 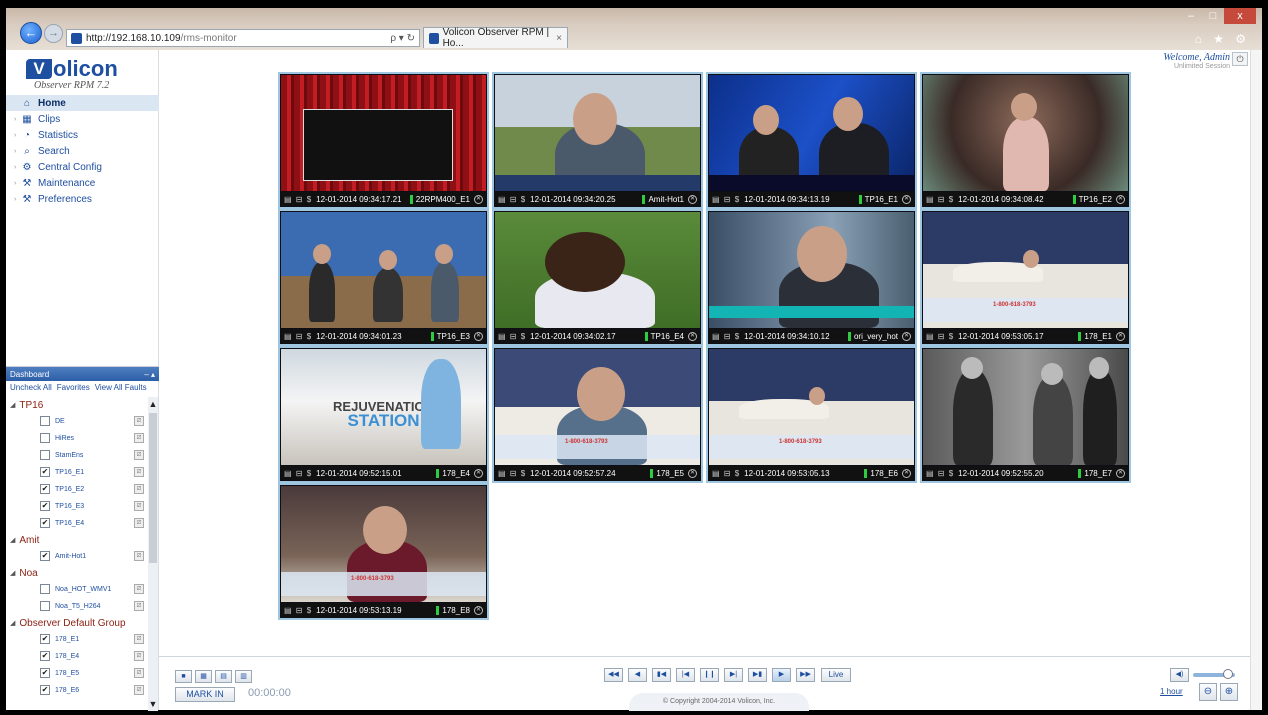 What do you see at coordinates (31, 33) in the screenshot?
I see `back-icon: ←` at bounding box center [31, 33].